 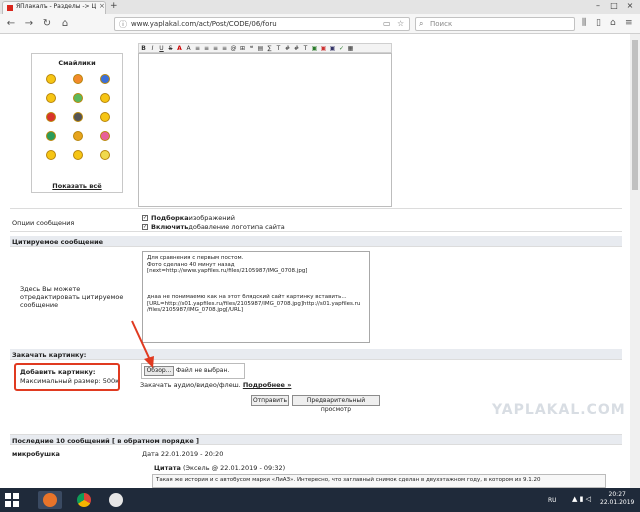 I want to click on media-upload-label: Закачать аудио/видео/флеш., so click(x=190, y=385).